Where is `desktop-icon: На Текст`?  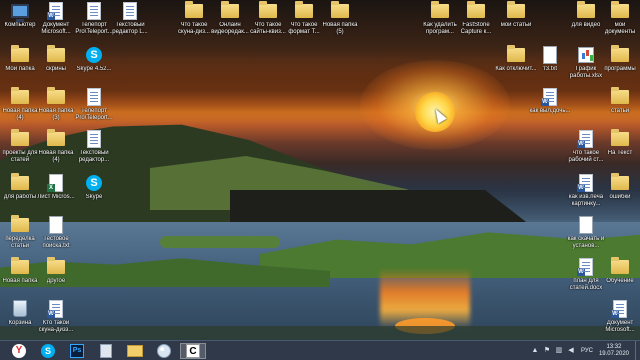 desktop-icon: На Текст is located at coordinates (620, 143).